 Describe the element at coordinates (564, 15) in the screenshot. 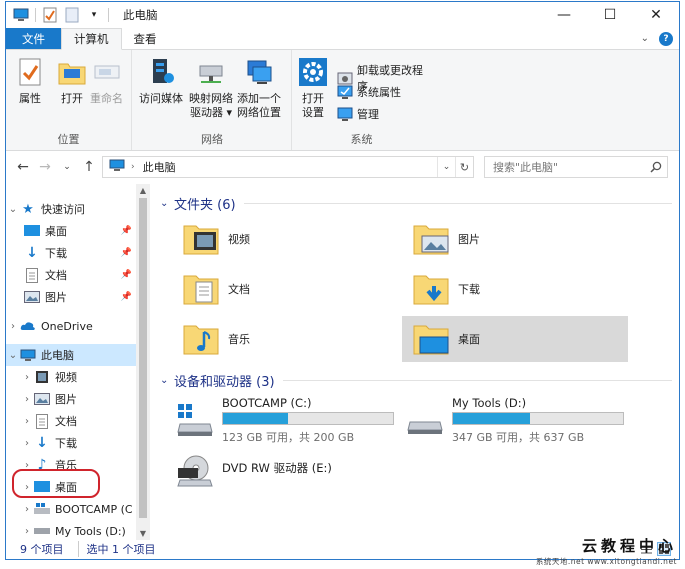

I see `minimize-button: —` at that location.